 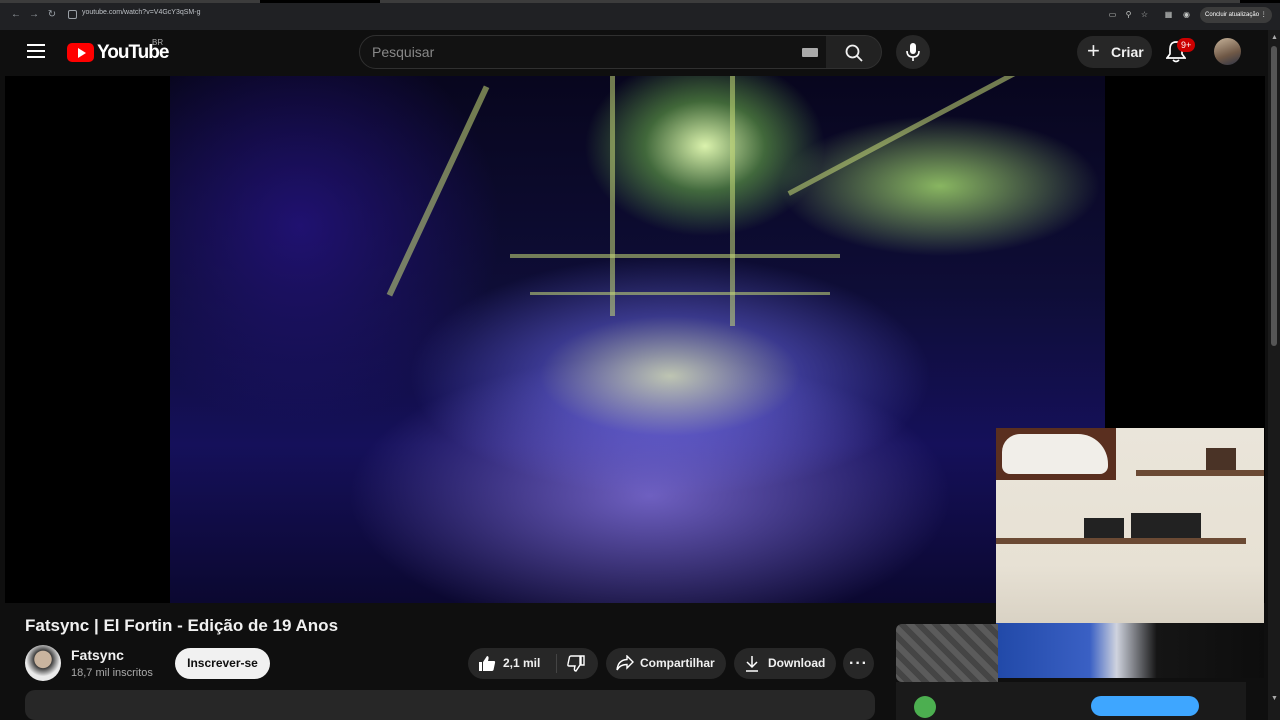 I want to click on more-actions-button: ···, so click(x=858, y=663).